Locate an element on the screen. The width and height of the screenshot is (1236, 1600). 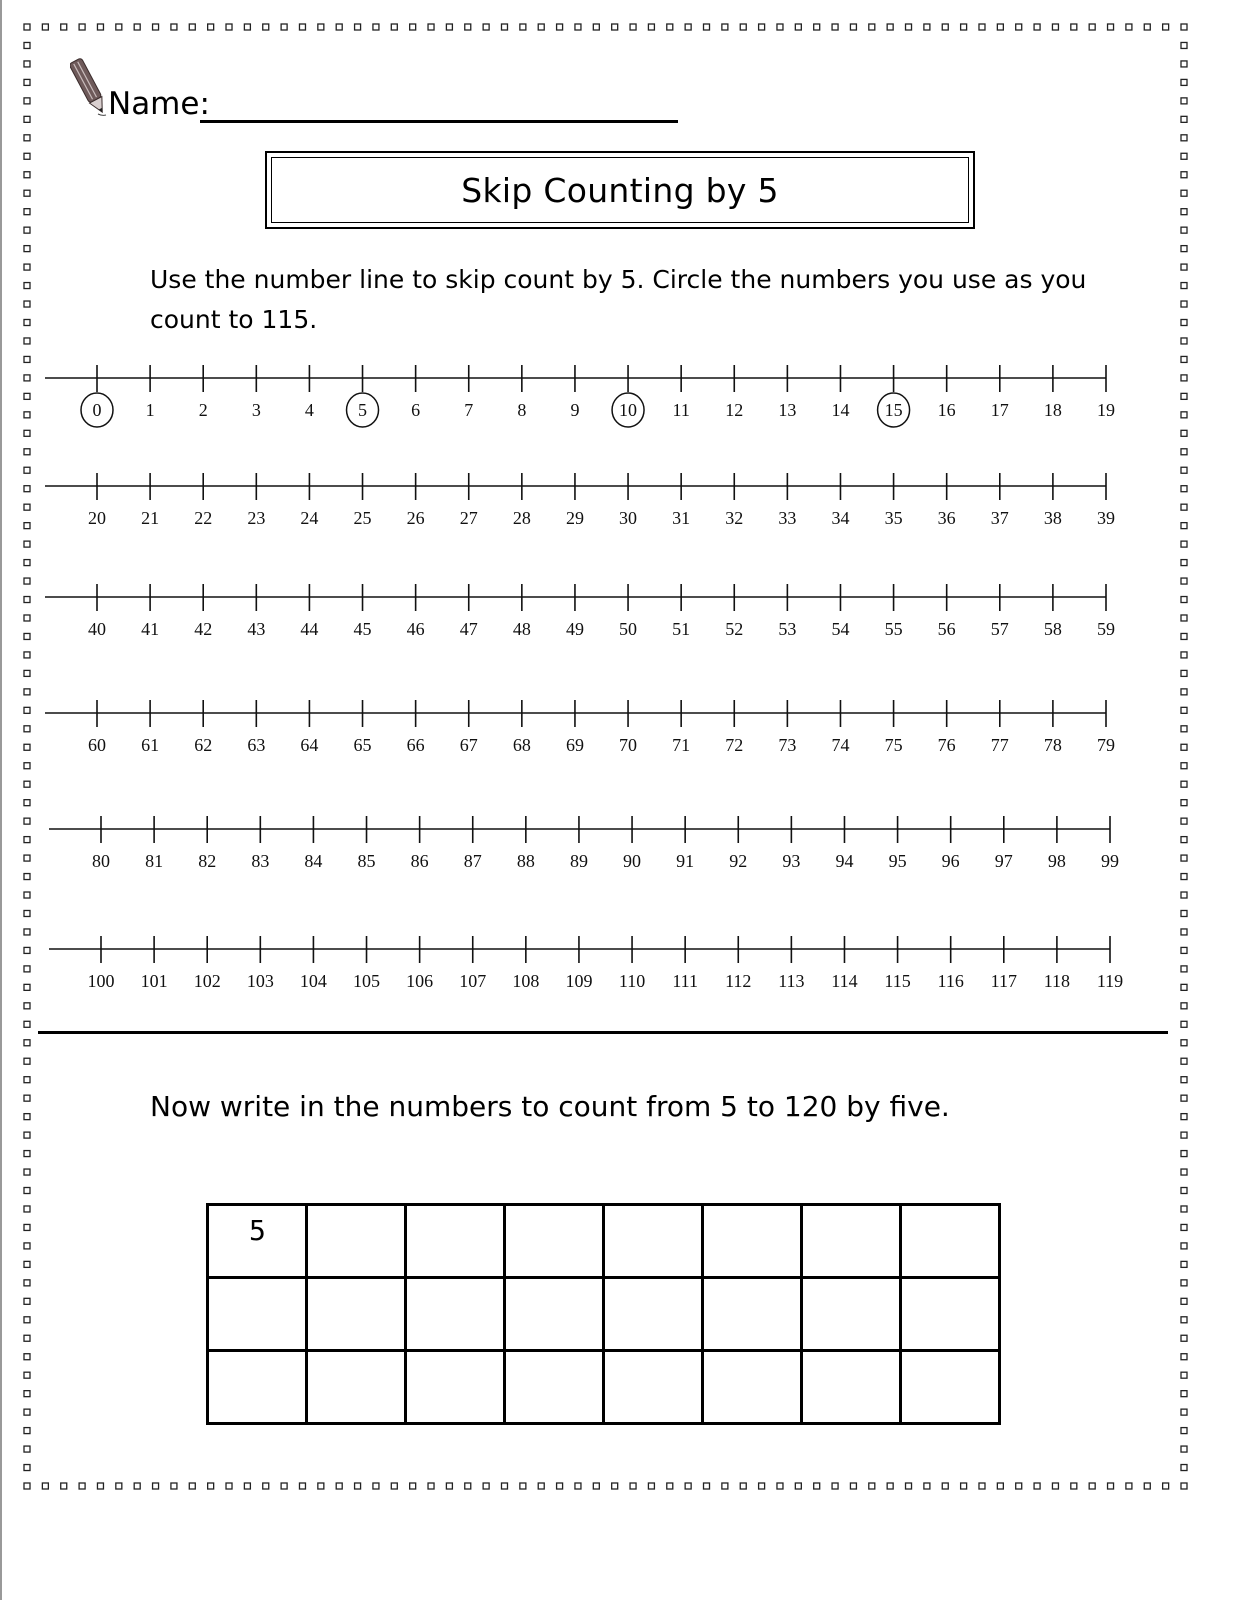
tick-label: 1 is located at coordinates (150, 410).